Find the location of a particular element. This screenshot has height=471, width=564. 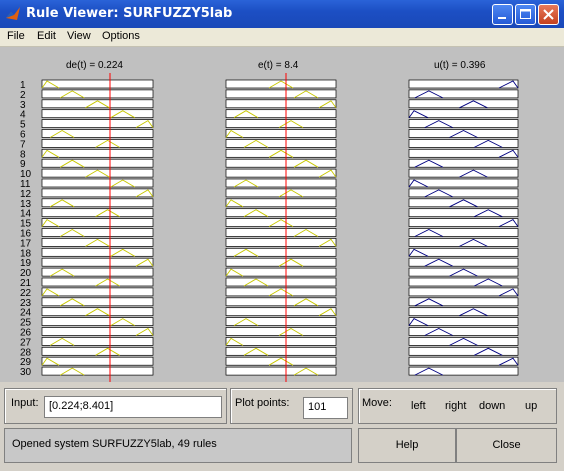

status-bar: Opened system SURFUZZY5lab, 49 rules is located at coordinates (178, 445).